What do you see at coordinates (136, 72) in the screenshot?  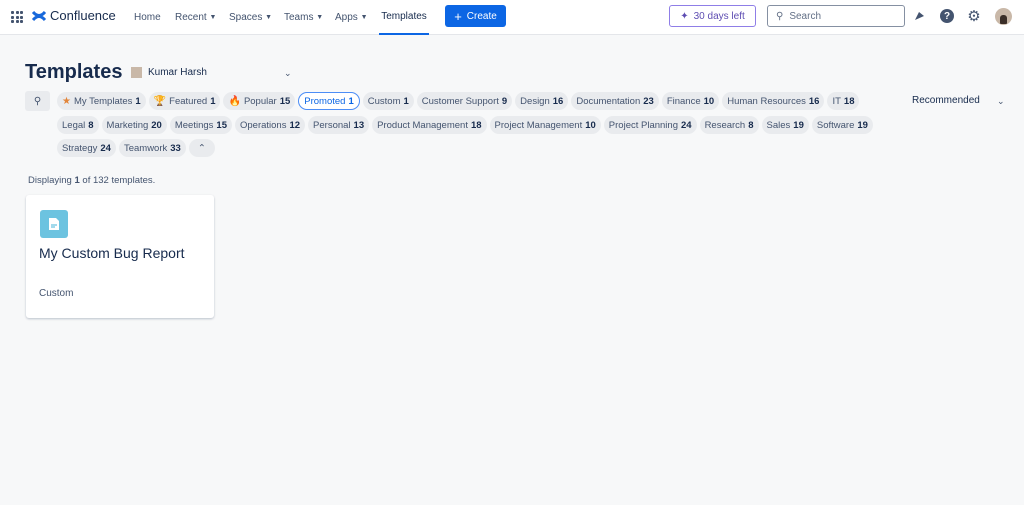 I see `owner-avatar` at bounding box center [136, 72].